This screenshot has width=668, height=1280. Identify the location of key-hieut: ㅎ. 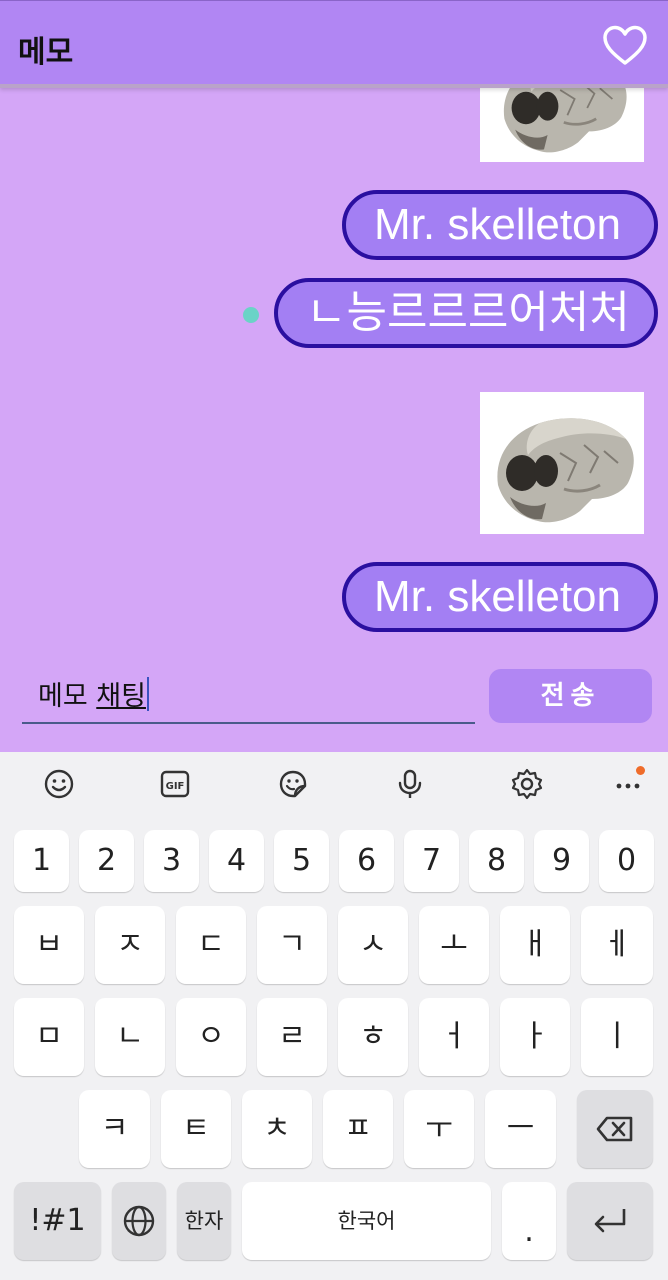
(373, 1037).